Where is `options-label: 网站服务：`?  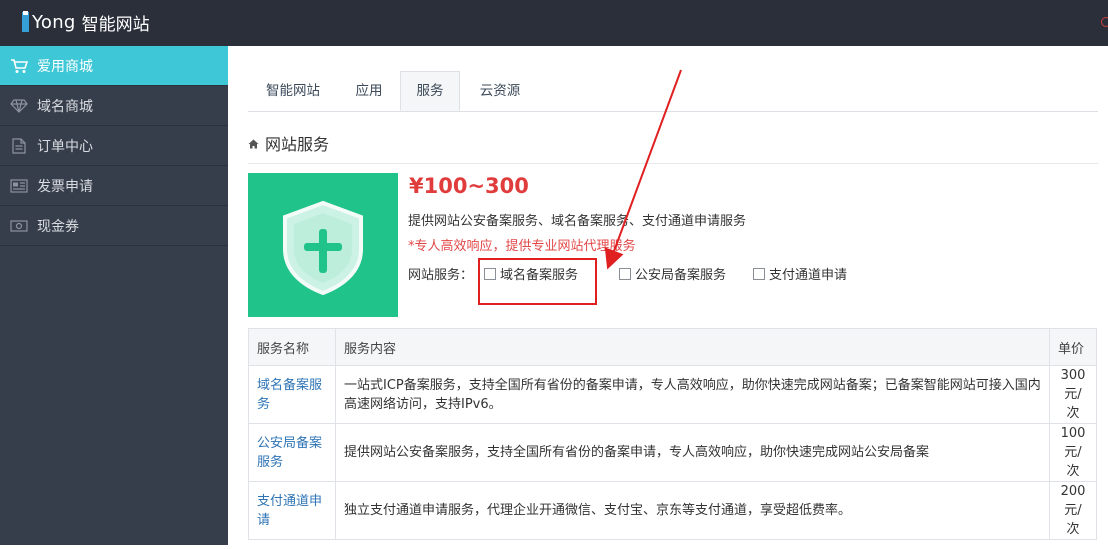 options-label: 网站服务： is located at coordinates (441, 275).